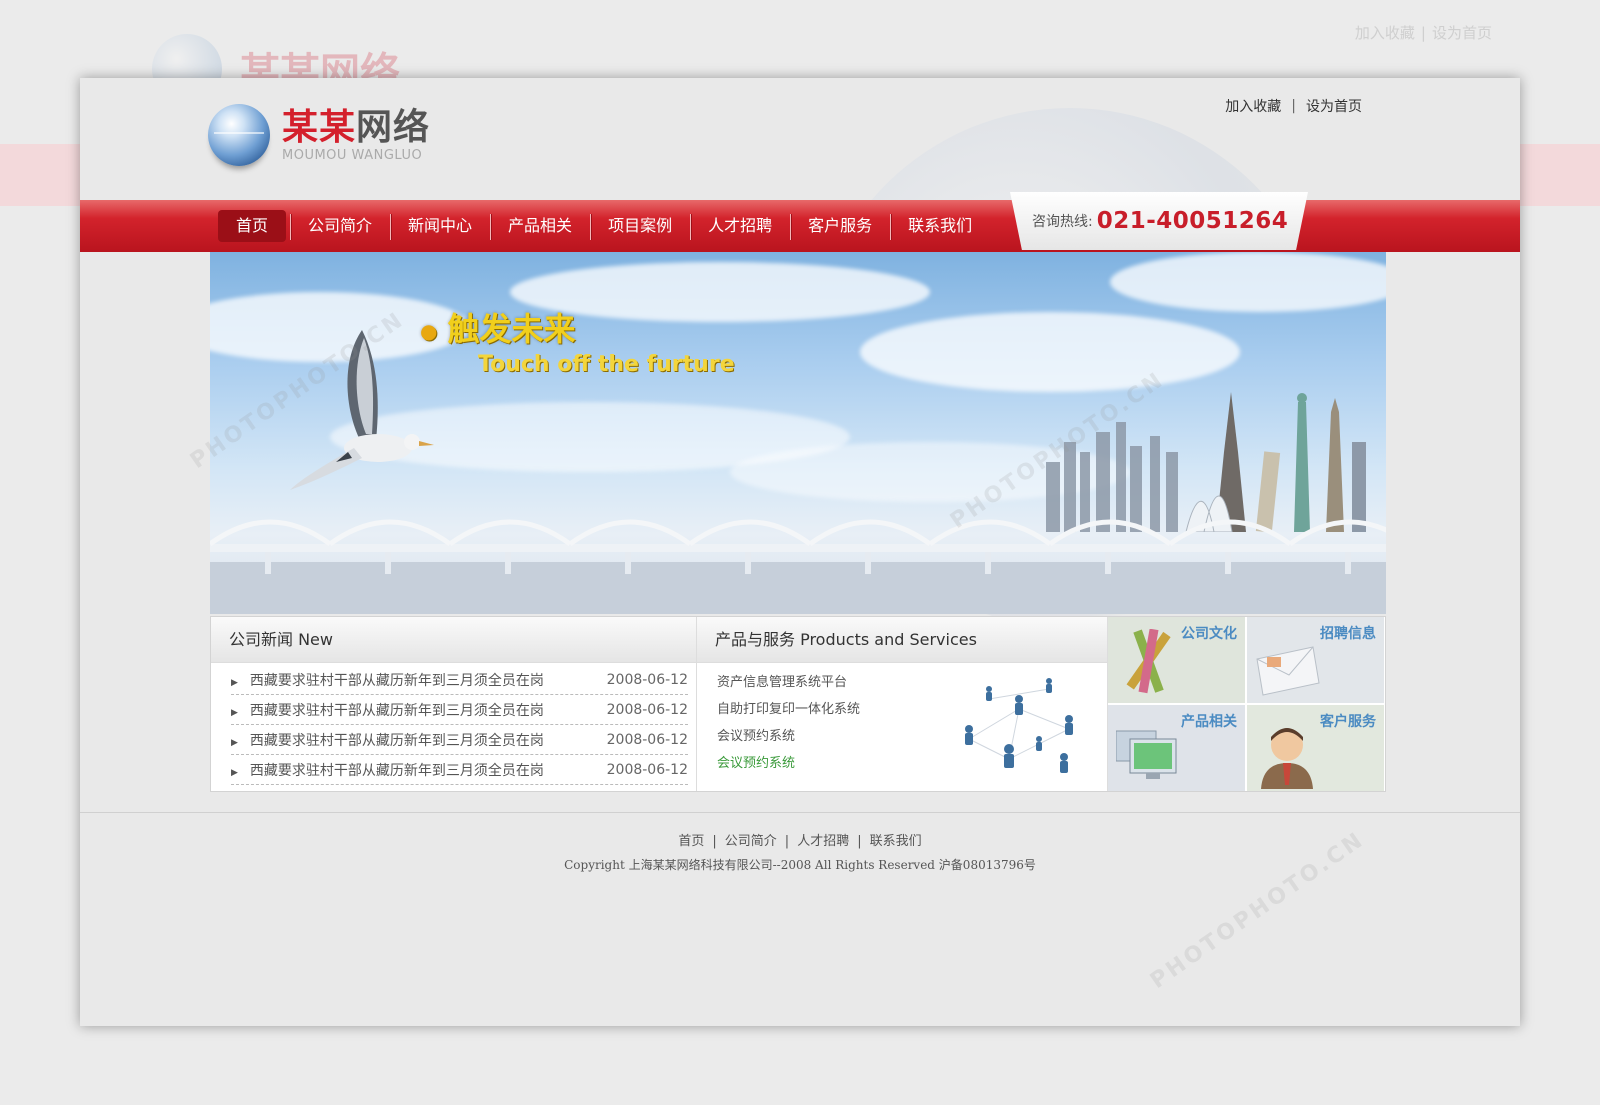 This screenshot has width=1600, height=1105. Describe the element at coordinates (1019, 725) in the screenshot. I see `people-network-icon` at that location.